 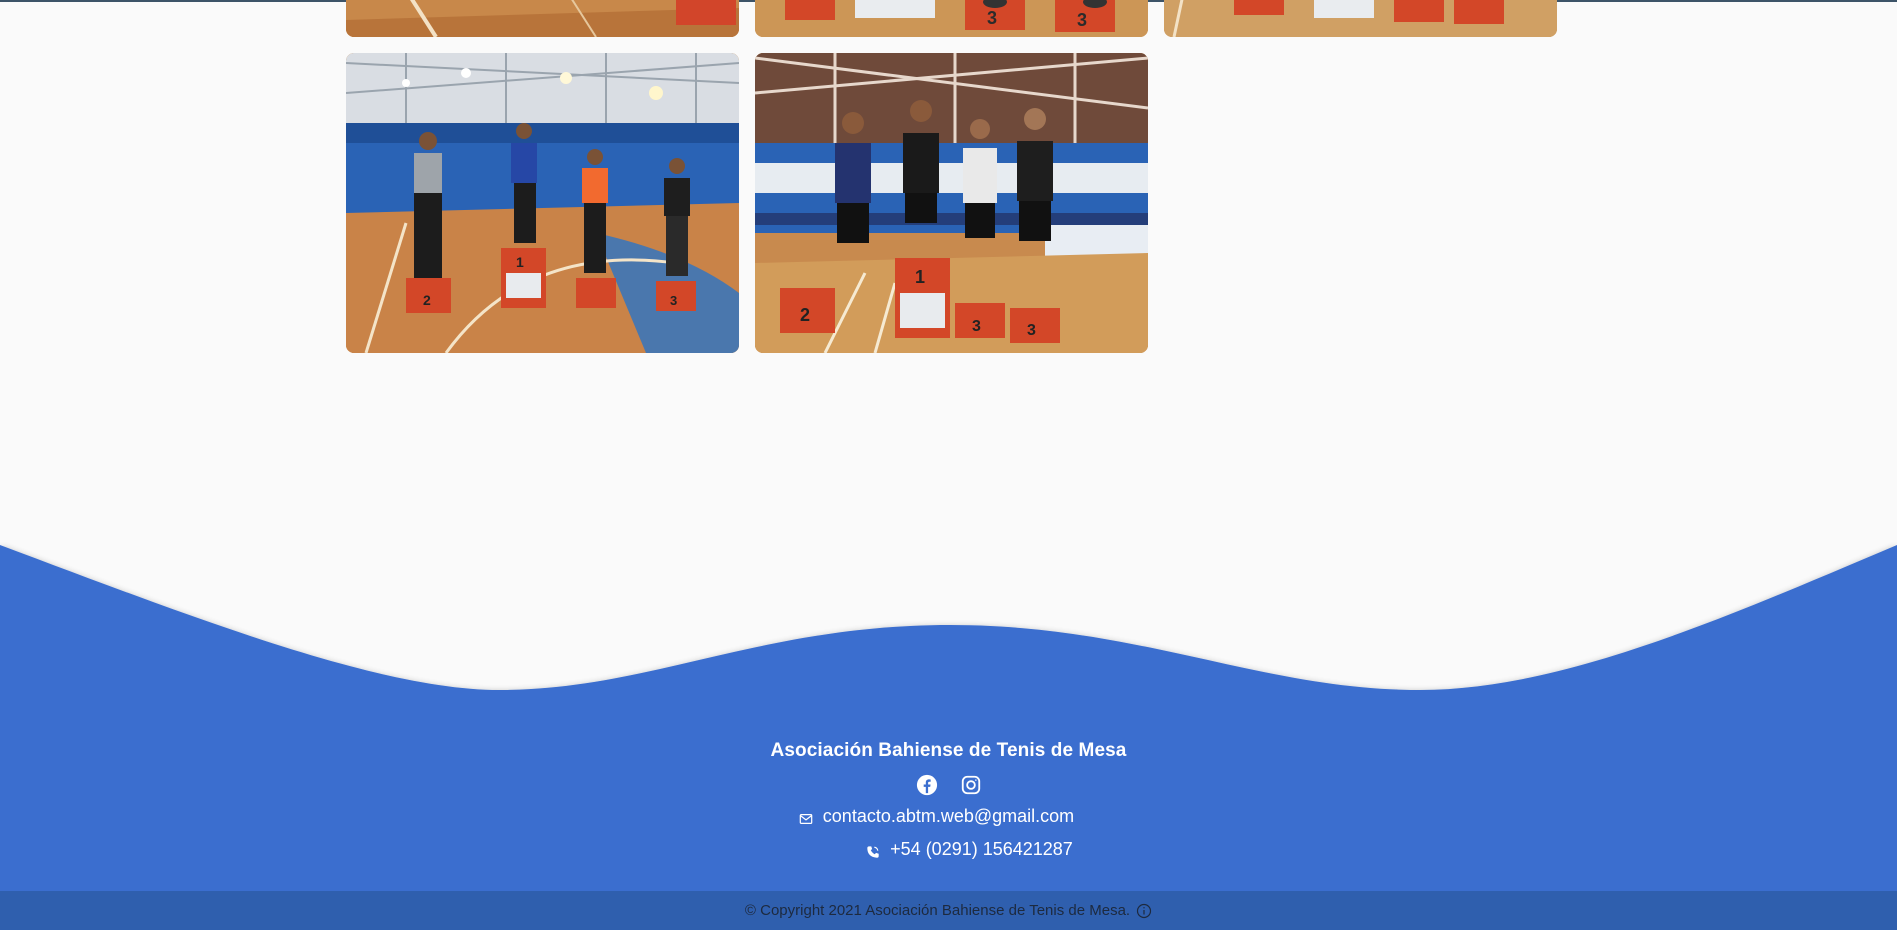 What do you see at coordinates (951, 203) in the screenshot?
I see `gallery-photo: 2 1 3 3` at bounding box center [951, 203].